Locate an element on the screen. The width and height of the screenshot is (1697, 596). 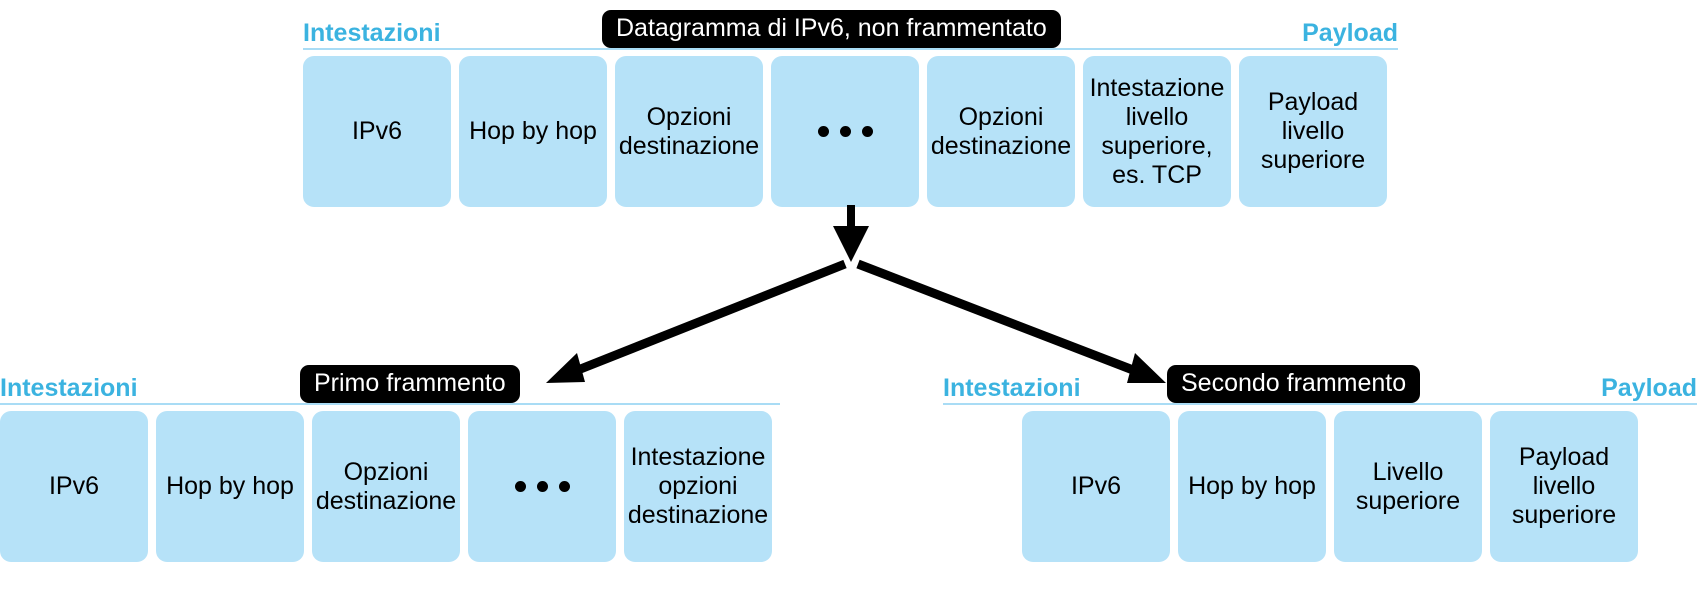
top-section-divider is located at coordinates (850, 49).